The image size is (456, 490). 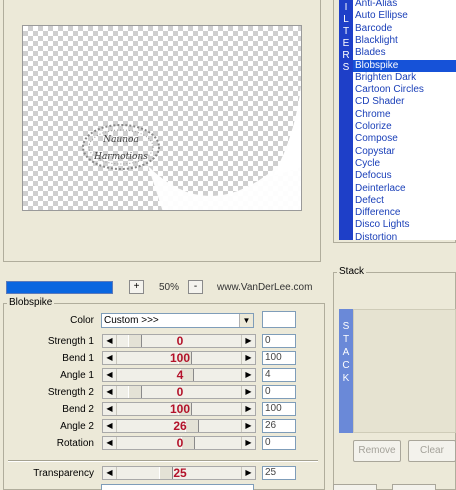 I want to click on chevron-down-icon: ▼, so click(x=246, y=320).